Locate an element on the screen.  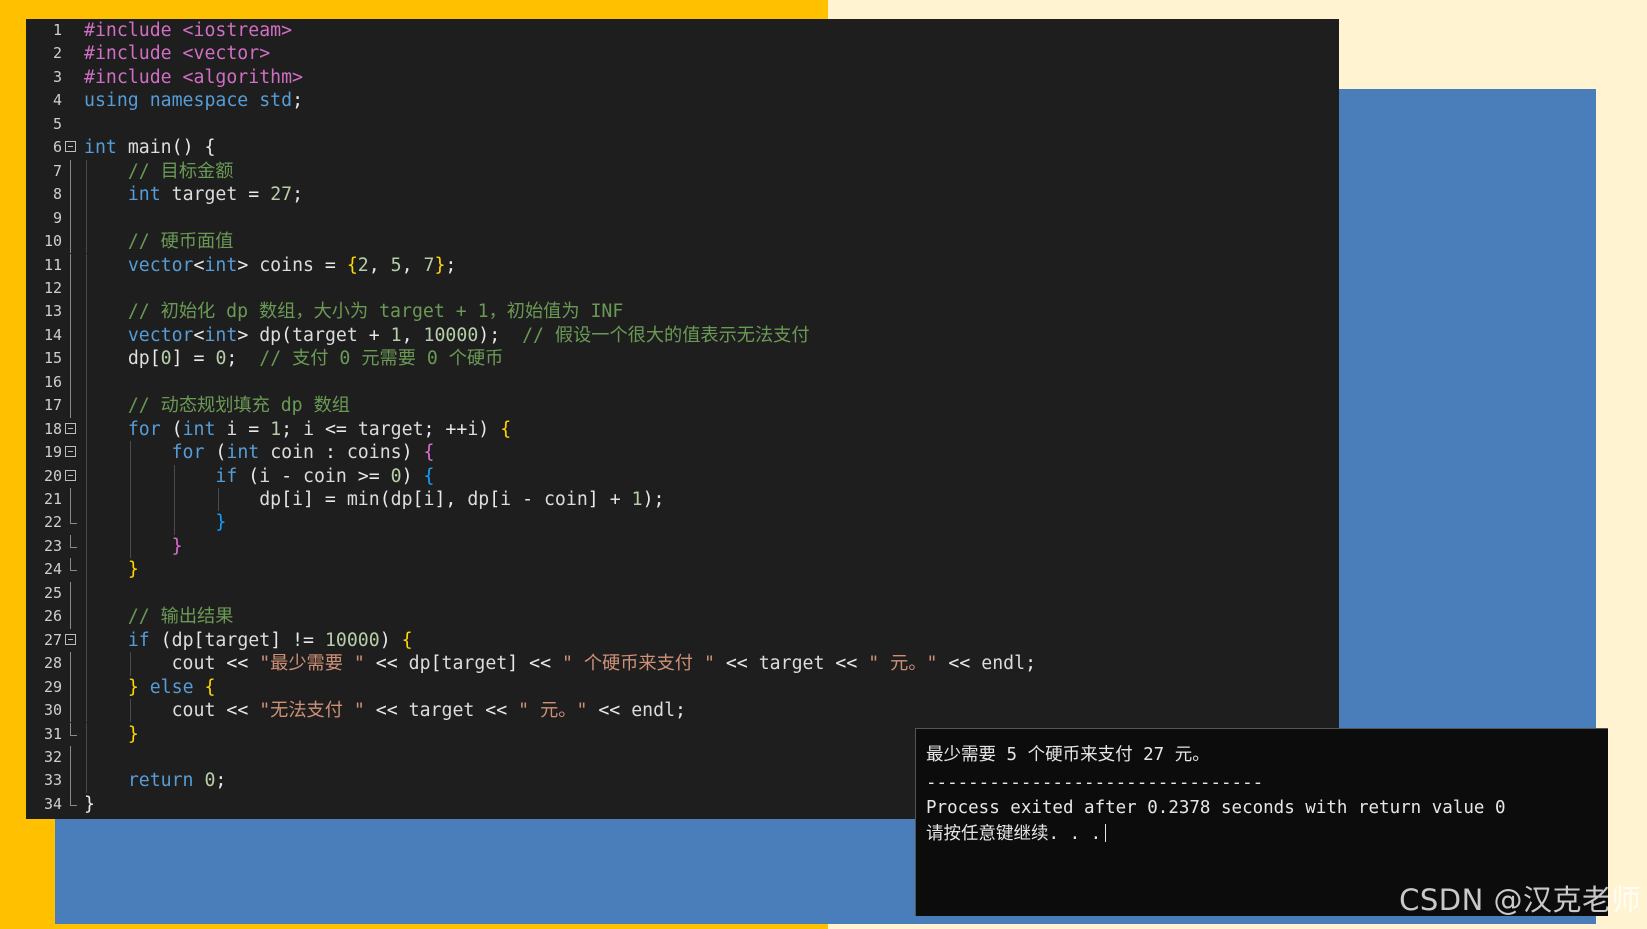
text-cursor is located at coordinates (1106, 833).